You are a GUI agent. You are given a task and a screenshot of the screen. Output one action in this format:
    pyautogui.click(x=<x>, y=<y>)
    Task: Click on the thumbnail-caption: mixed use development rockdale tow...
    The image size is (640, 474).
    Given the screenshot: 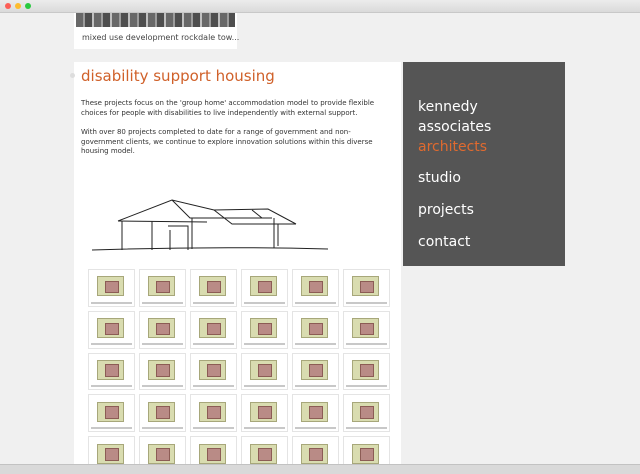 What is the action you would take?
    pyautogui.click(x=160, y=37)
    